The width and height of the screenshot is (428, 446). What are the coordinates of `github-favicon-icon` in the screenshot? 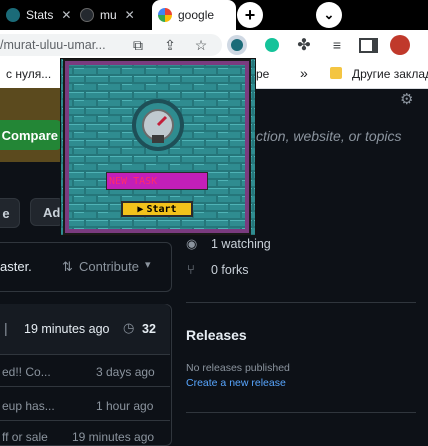 It's located at (87, 15).